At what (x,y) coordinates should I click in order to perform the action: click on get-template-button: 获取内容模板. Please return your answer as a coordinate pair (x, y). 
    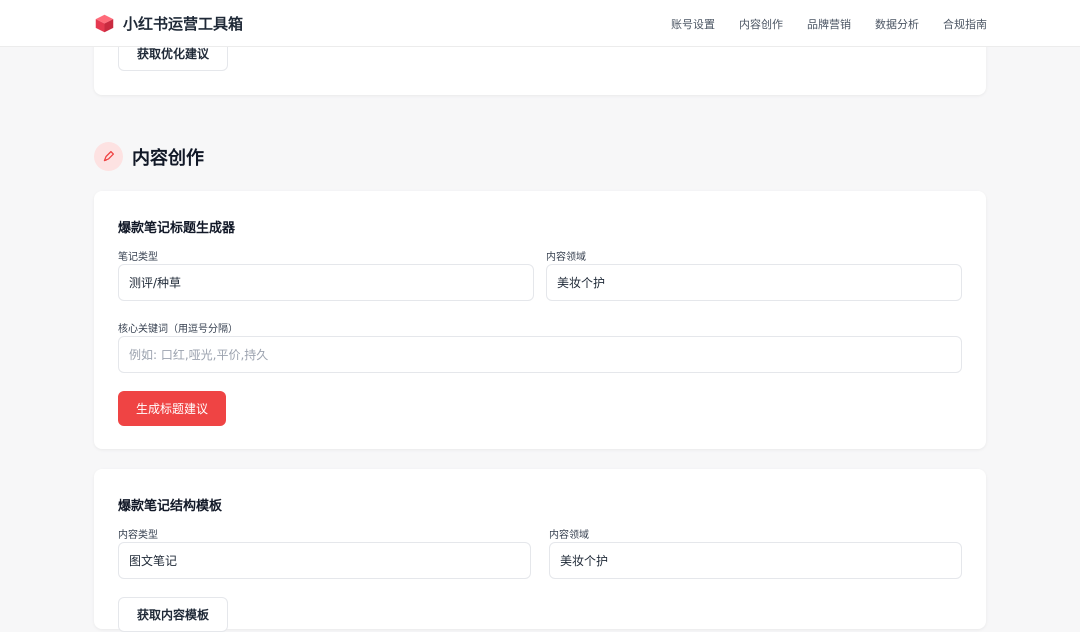
    Looking at the image, I should click on (173, 614).